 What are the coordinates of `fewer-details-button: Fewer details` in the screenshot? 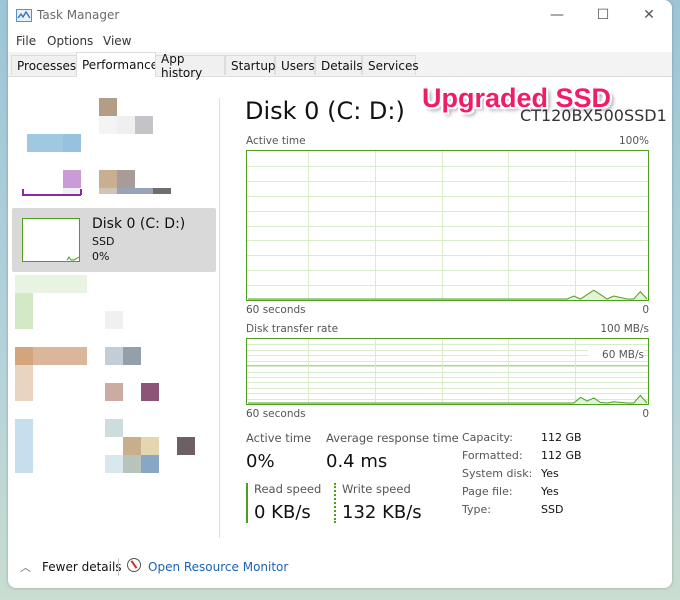 It's located at (82, 567).